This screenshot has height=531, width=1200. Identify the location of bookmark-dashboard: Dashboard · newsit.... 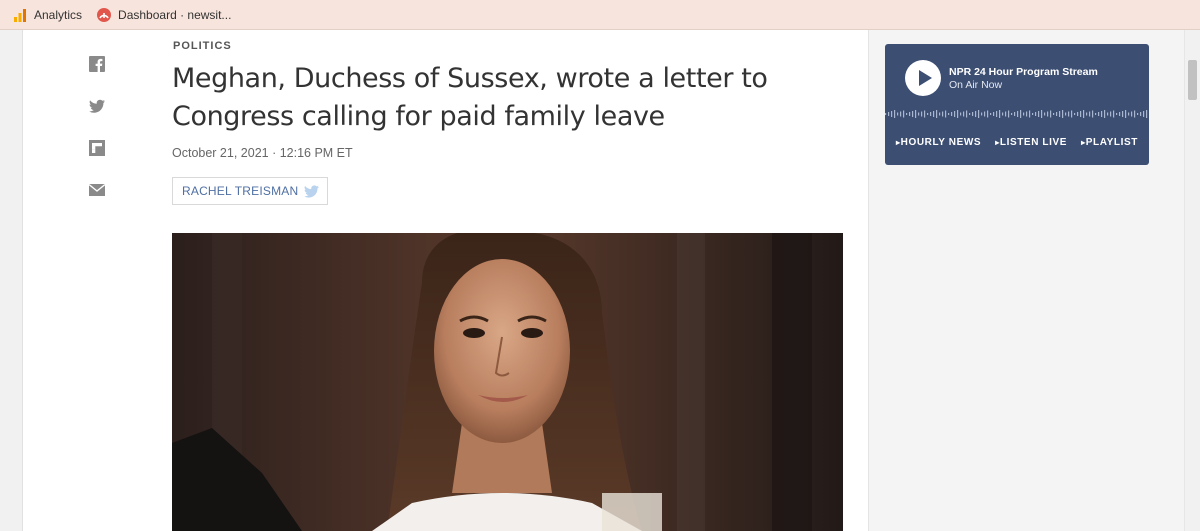
(163, 15).